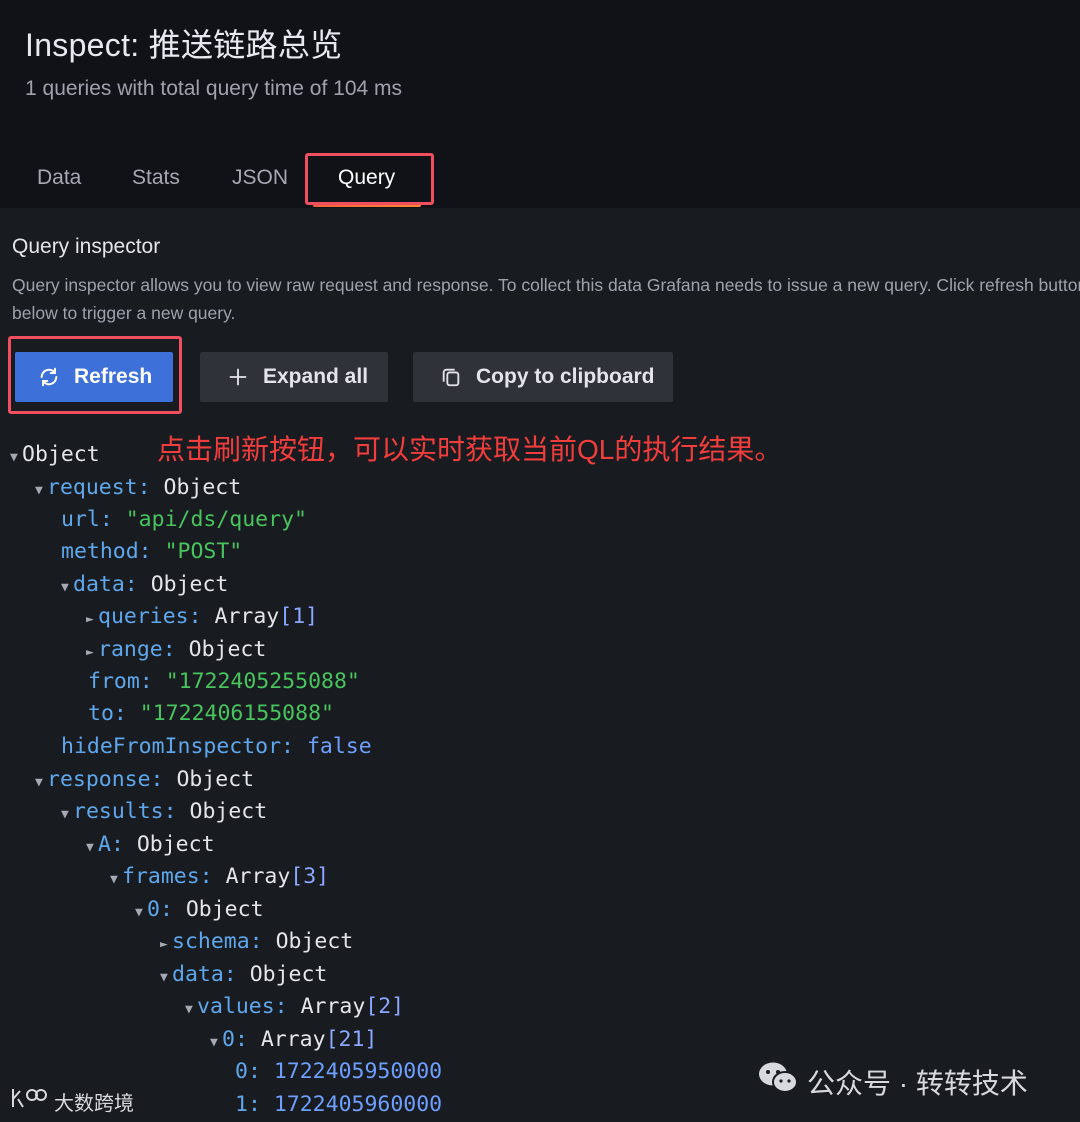 Image resolution: width=1080 pixels, height=1122 pixels. Describe the element at coordinates (219, 877) in the screenshot. I see `tree-node-frames: ▼ frames: Array[3]` at that location.